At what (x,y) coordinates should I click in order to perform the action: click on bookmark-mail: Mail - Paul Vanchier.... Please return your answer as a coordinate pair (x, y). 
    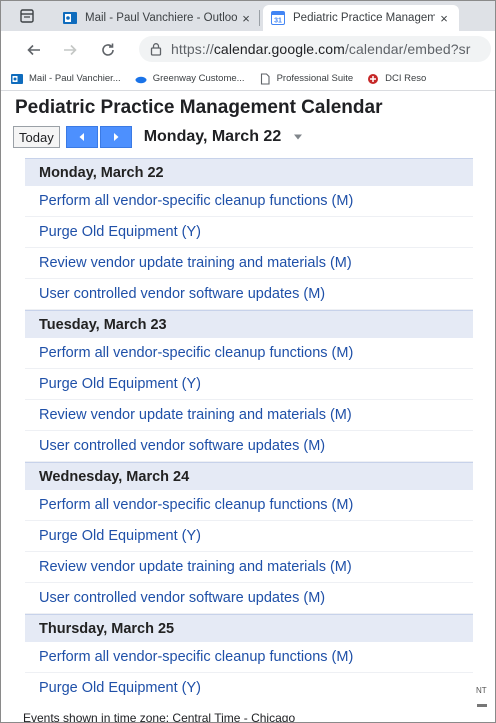
    Looking at the image, I should click on (66, 79).